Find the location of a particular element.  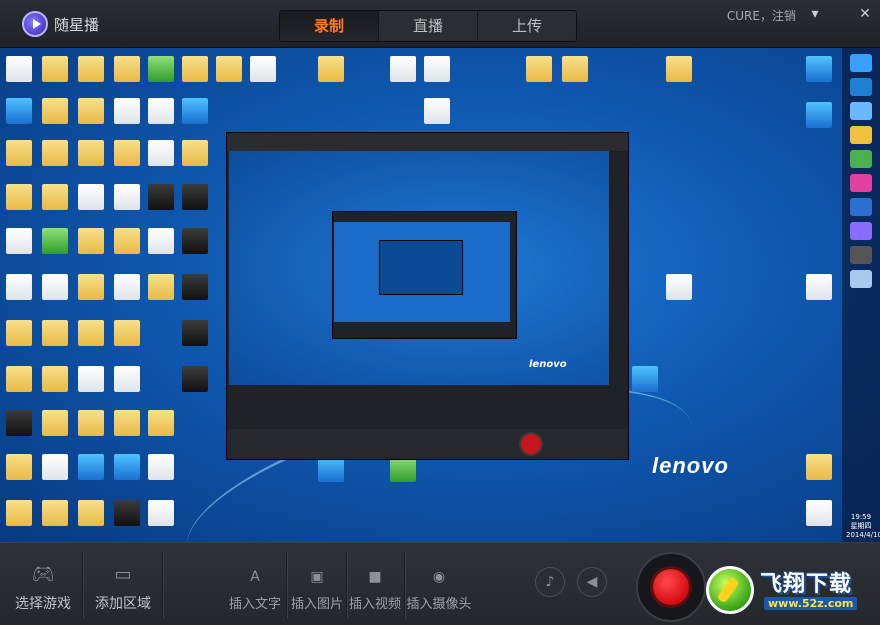

insert-video-button: ■ 插入视频 is located at coordinates (375, 584).